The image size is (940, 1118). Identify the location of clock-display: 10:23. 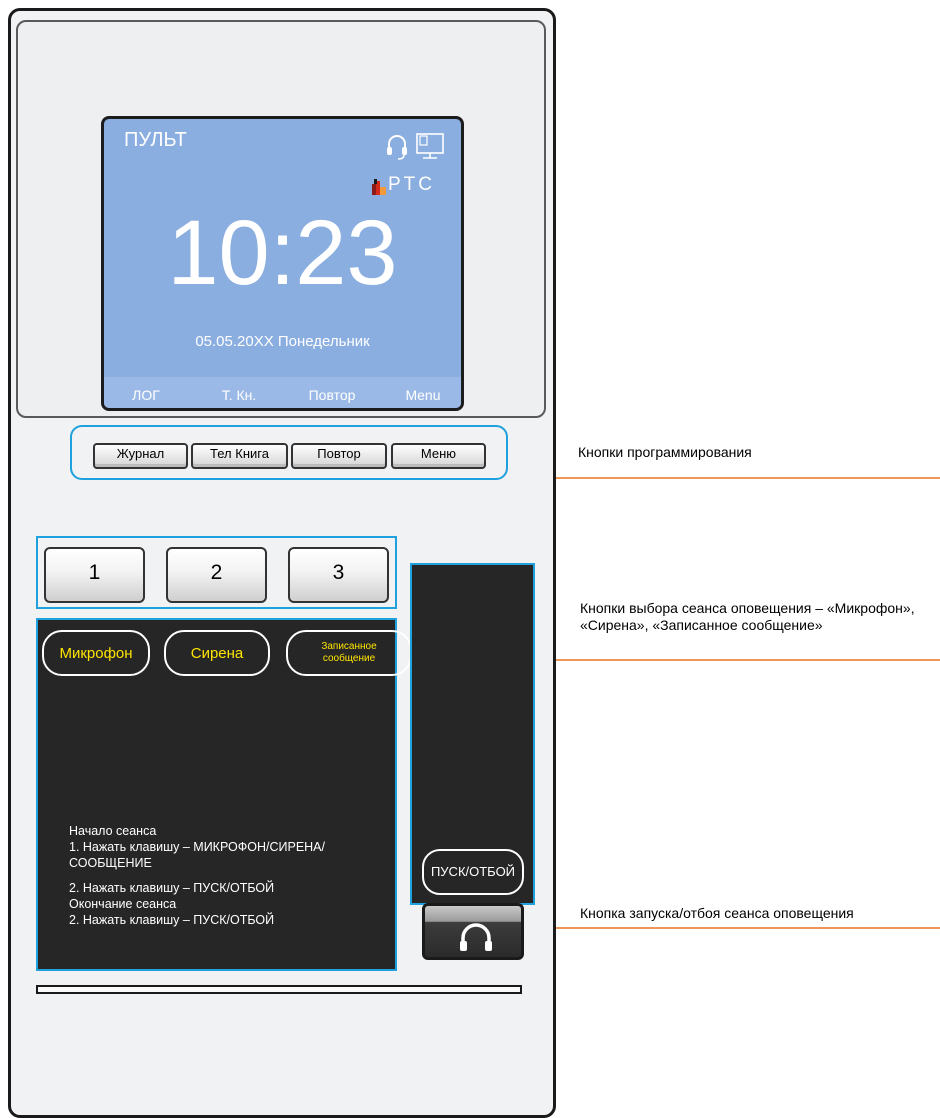
(282, 253).